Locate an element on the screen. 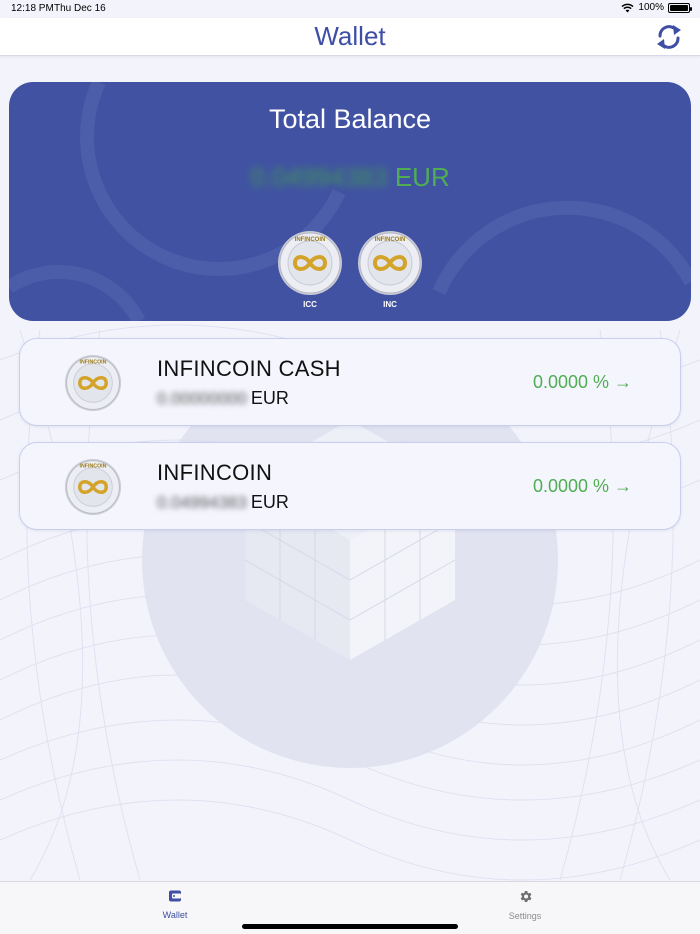 This screenshot has width=700, height=934. nav-bar: Wallet is located at coordinates (350, 37).